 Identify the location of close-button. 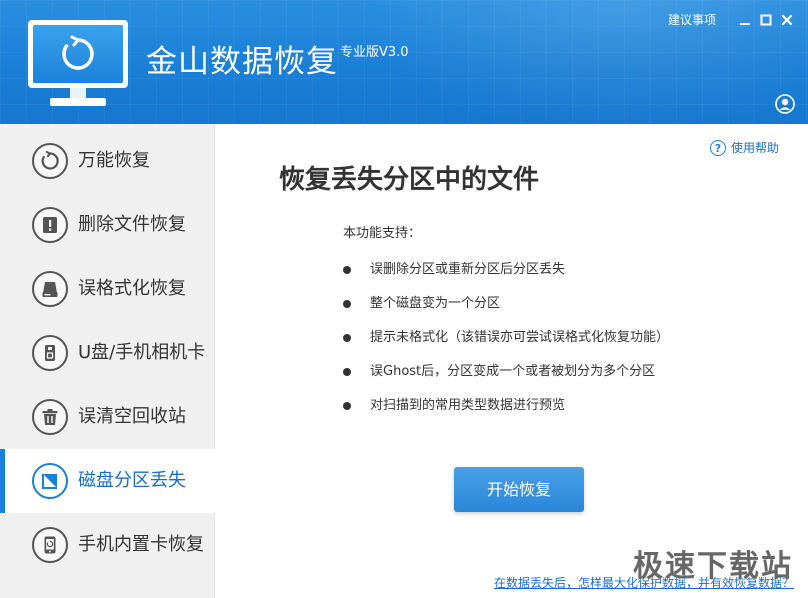
(787, 20).